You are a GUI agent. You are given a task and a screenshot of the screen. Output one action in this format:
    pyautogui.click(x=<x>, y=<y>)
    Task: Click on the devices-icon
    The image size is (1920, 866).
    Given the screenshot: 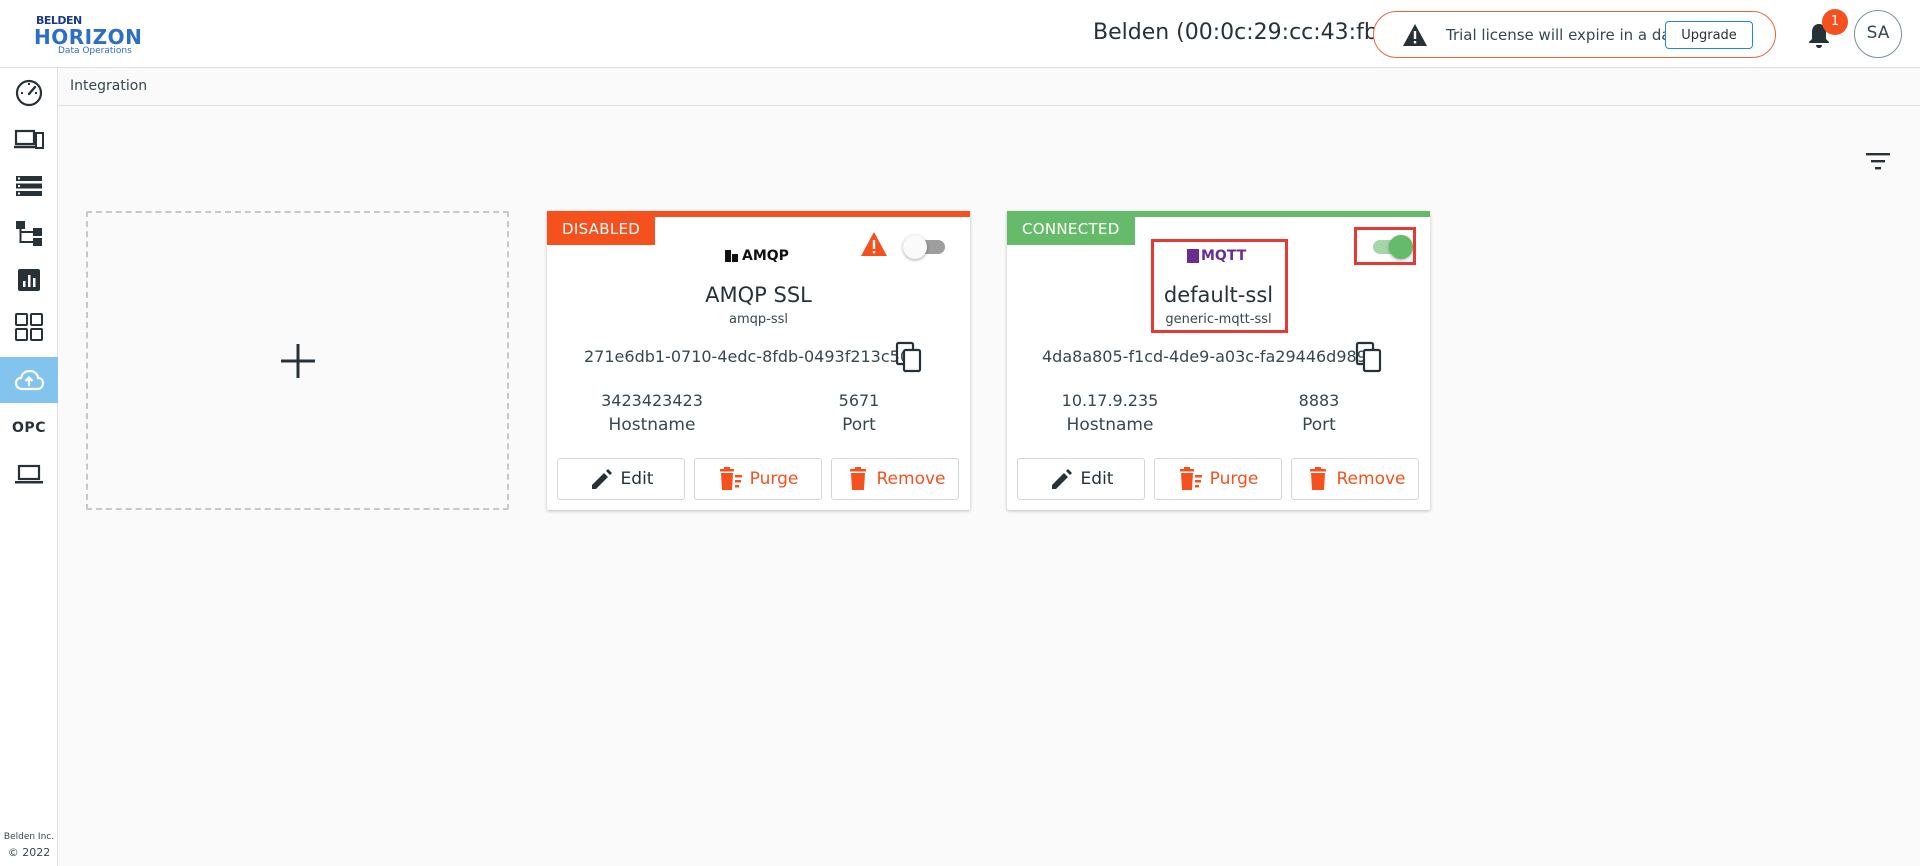 What is the action you would take?
    pyautogui.click(x=29, y=139)
    